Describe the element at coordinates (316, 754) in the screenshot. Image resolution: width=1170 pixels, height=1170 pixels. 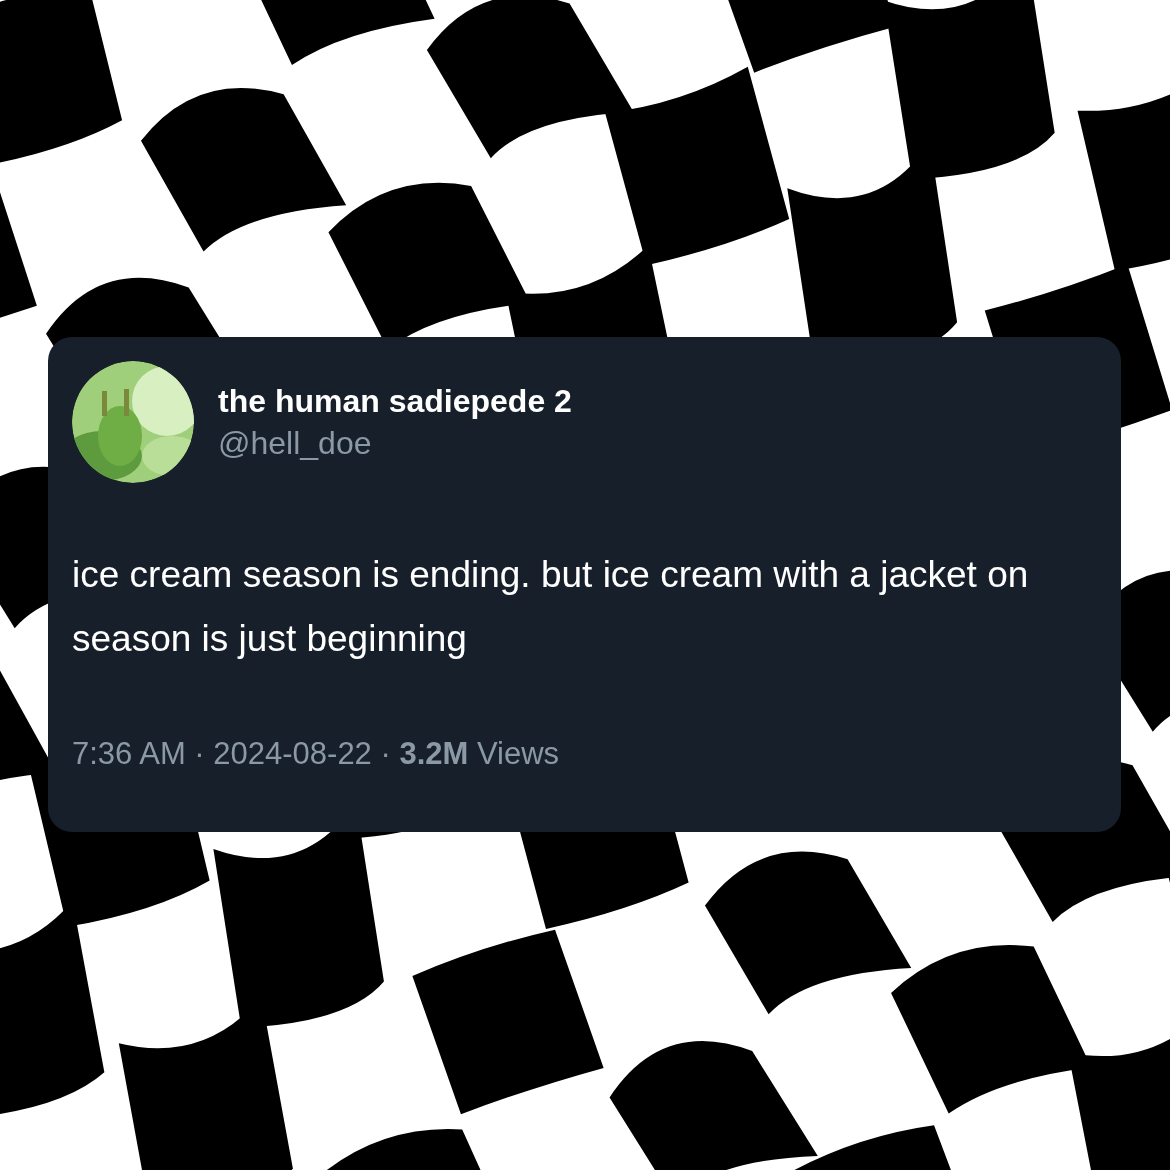
I see `post-meta: 7:36 AM · 2024-08-22 · 3.2M Views` at that location.